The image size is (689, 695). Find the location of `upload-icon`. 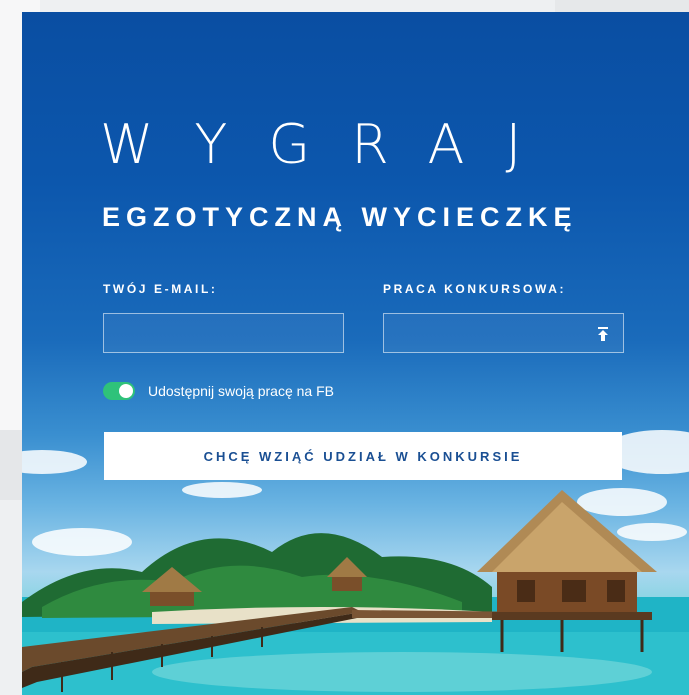

upload-icon is located at coordinates (603, 334).